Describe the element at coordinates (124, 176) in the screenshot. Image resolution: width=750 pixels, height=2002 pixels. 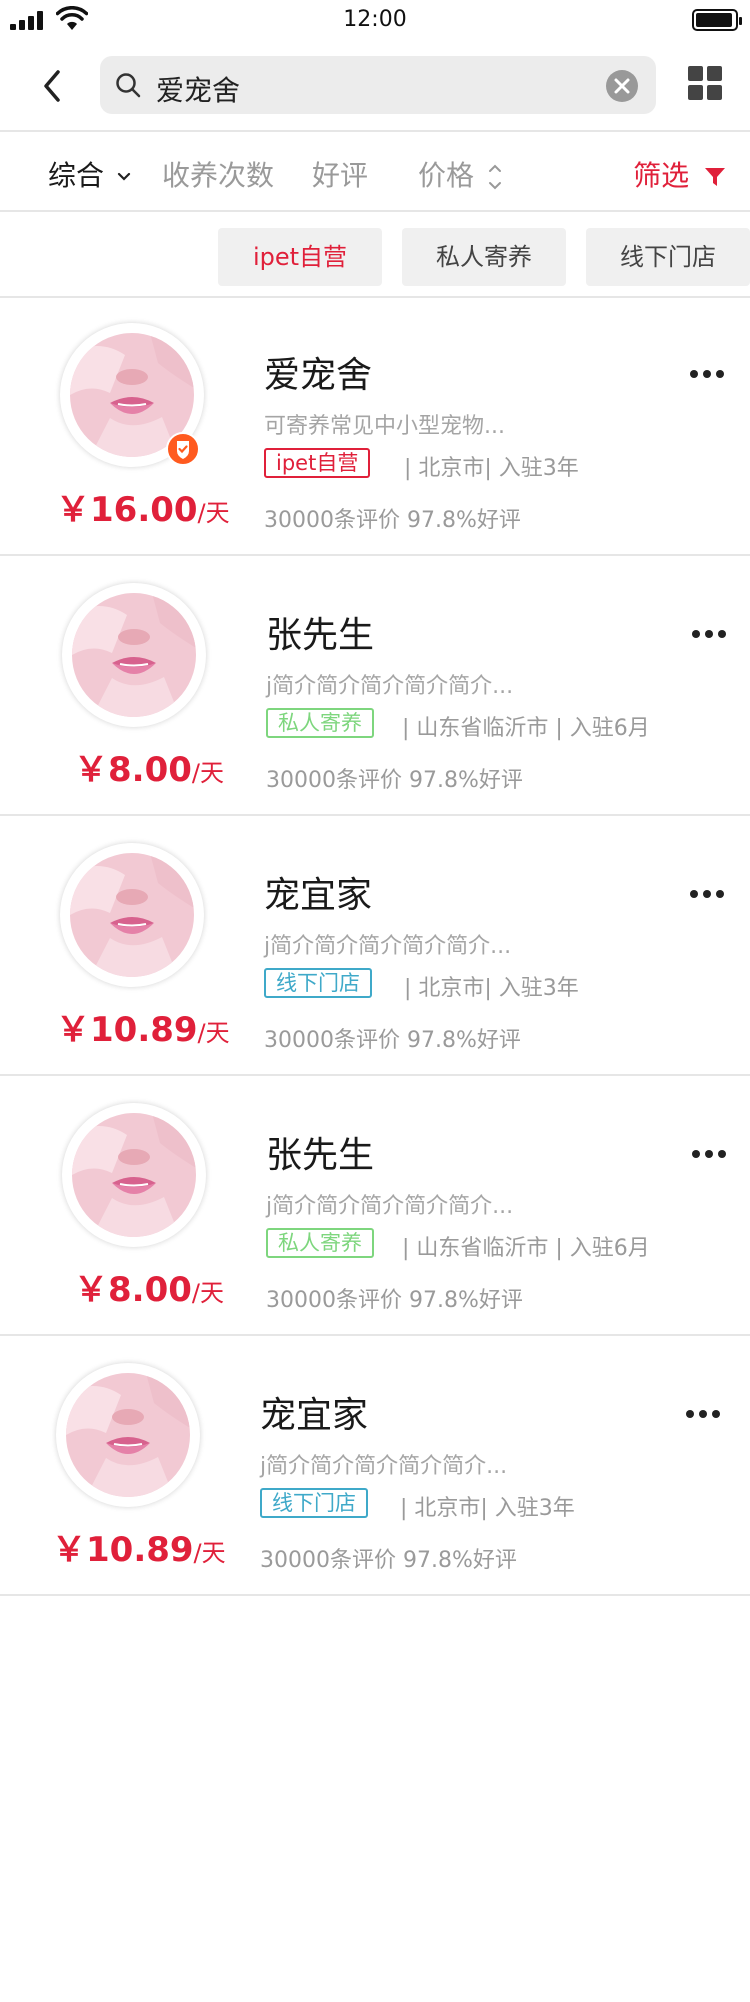
I see `chevron-down-icon` at that location.